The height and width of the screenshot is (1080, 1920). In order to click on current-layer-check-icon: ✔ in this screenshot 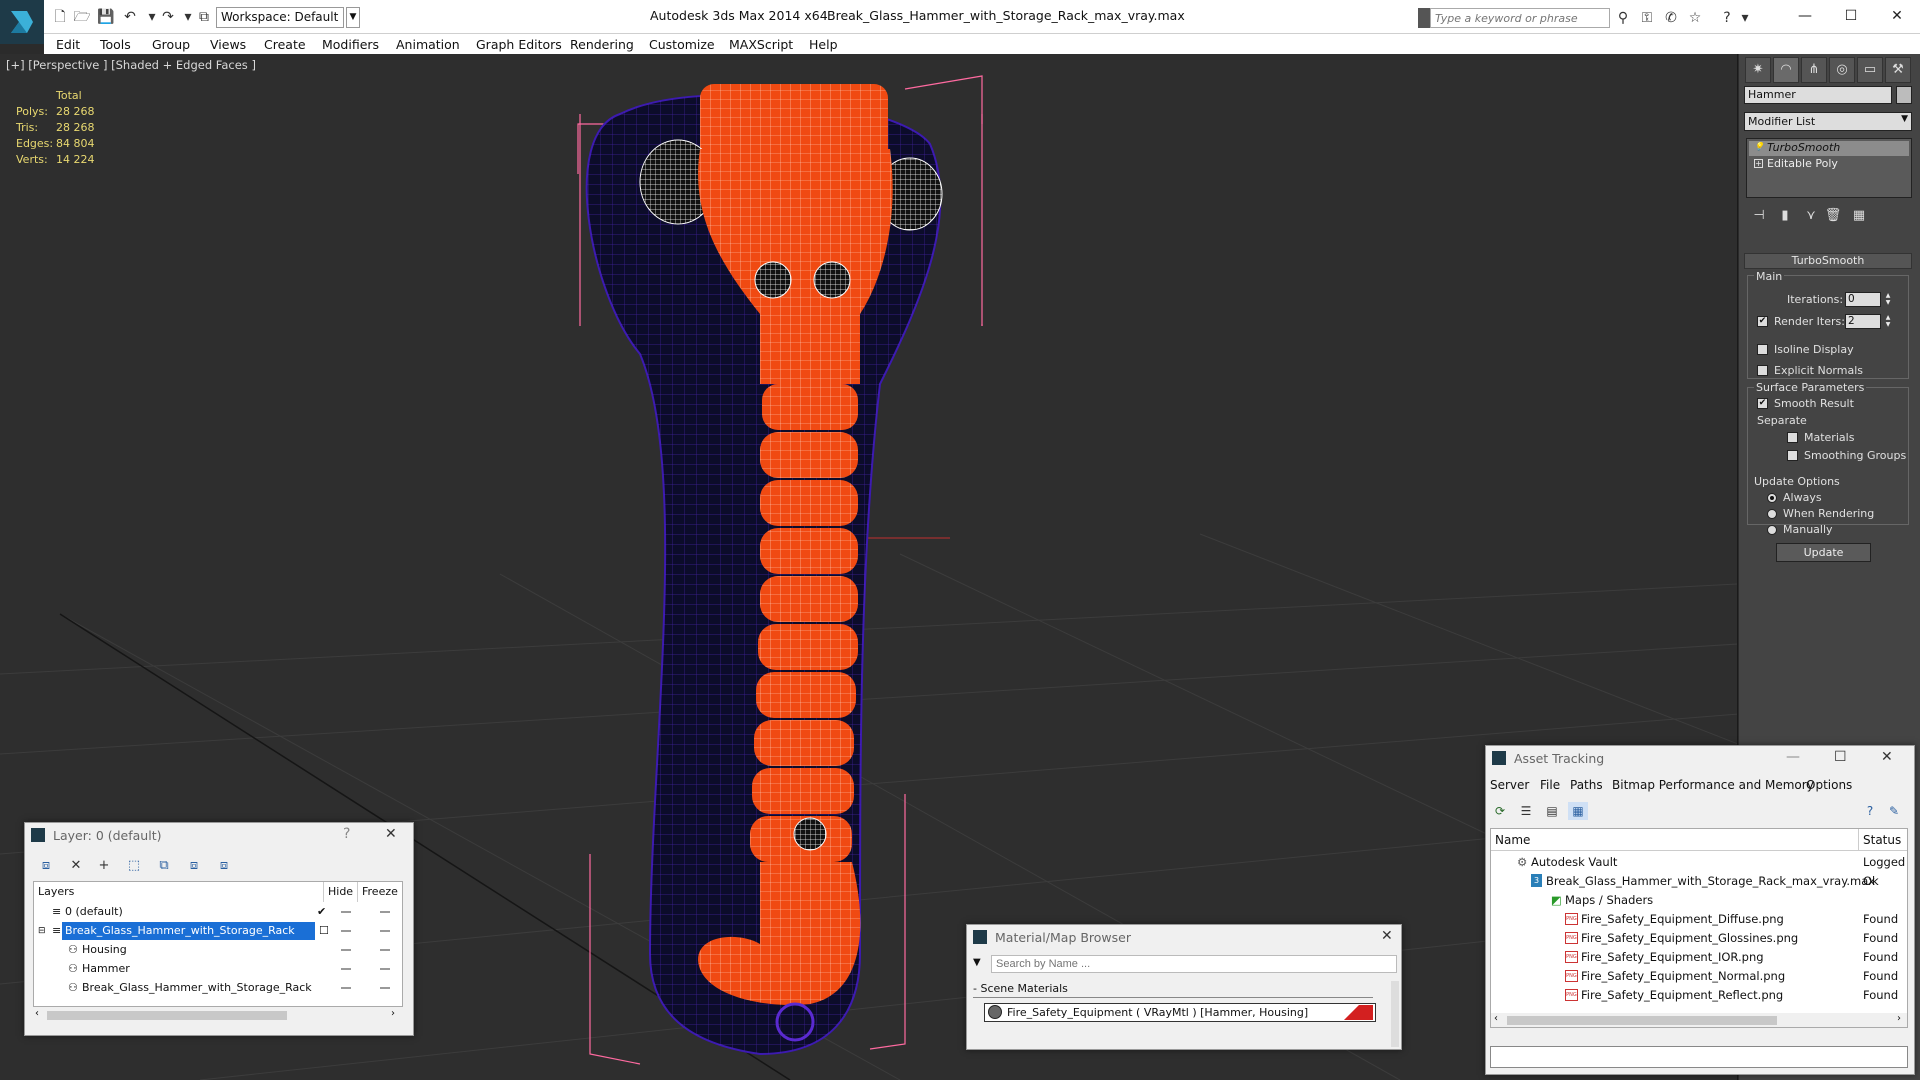, I will do `click(321, 912)`.